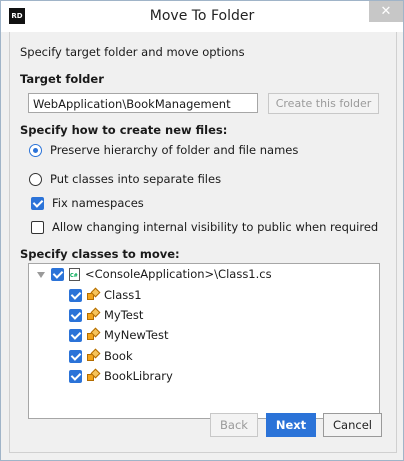 The image size is (404, 461). Describe the element at coordinates (136, 335) in the screenshot. I see `tree-item-label: MyNewTest` at that location.